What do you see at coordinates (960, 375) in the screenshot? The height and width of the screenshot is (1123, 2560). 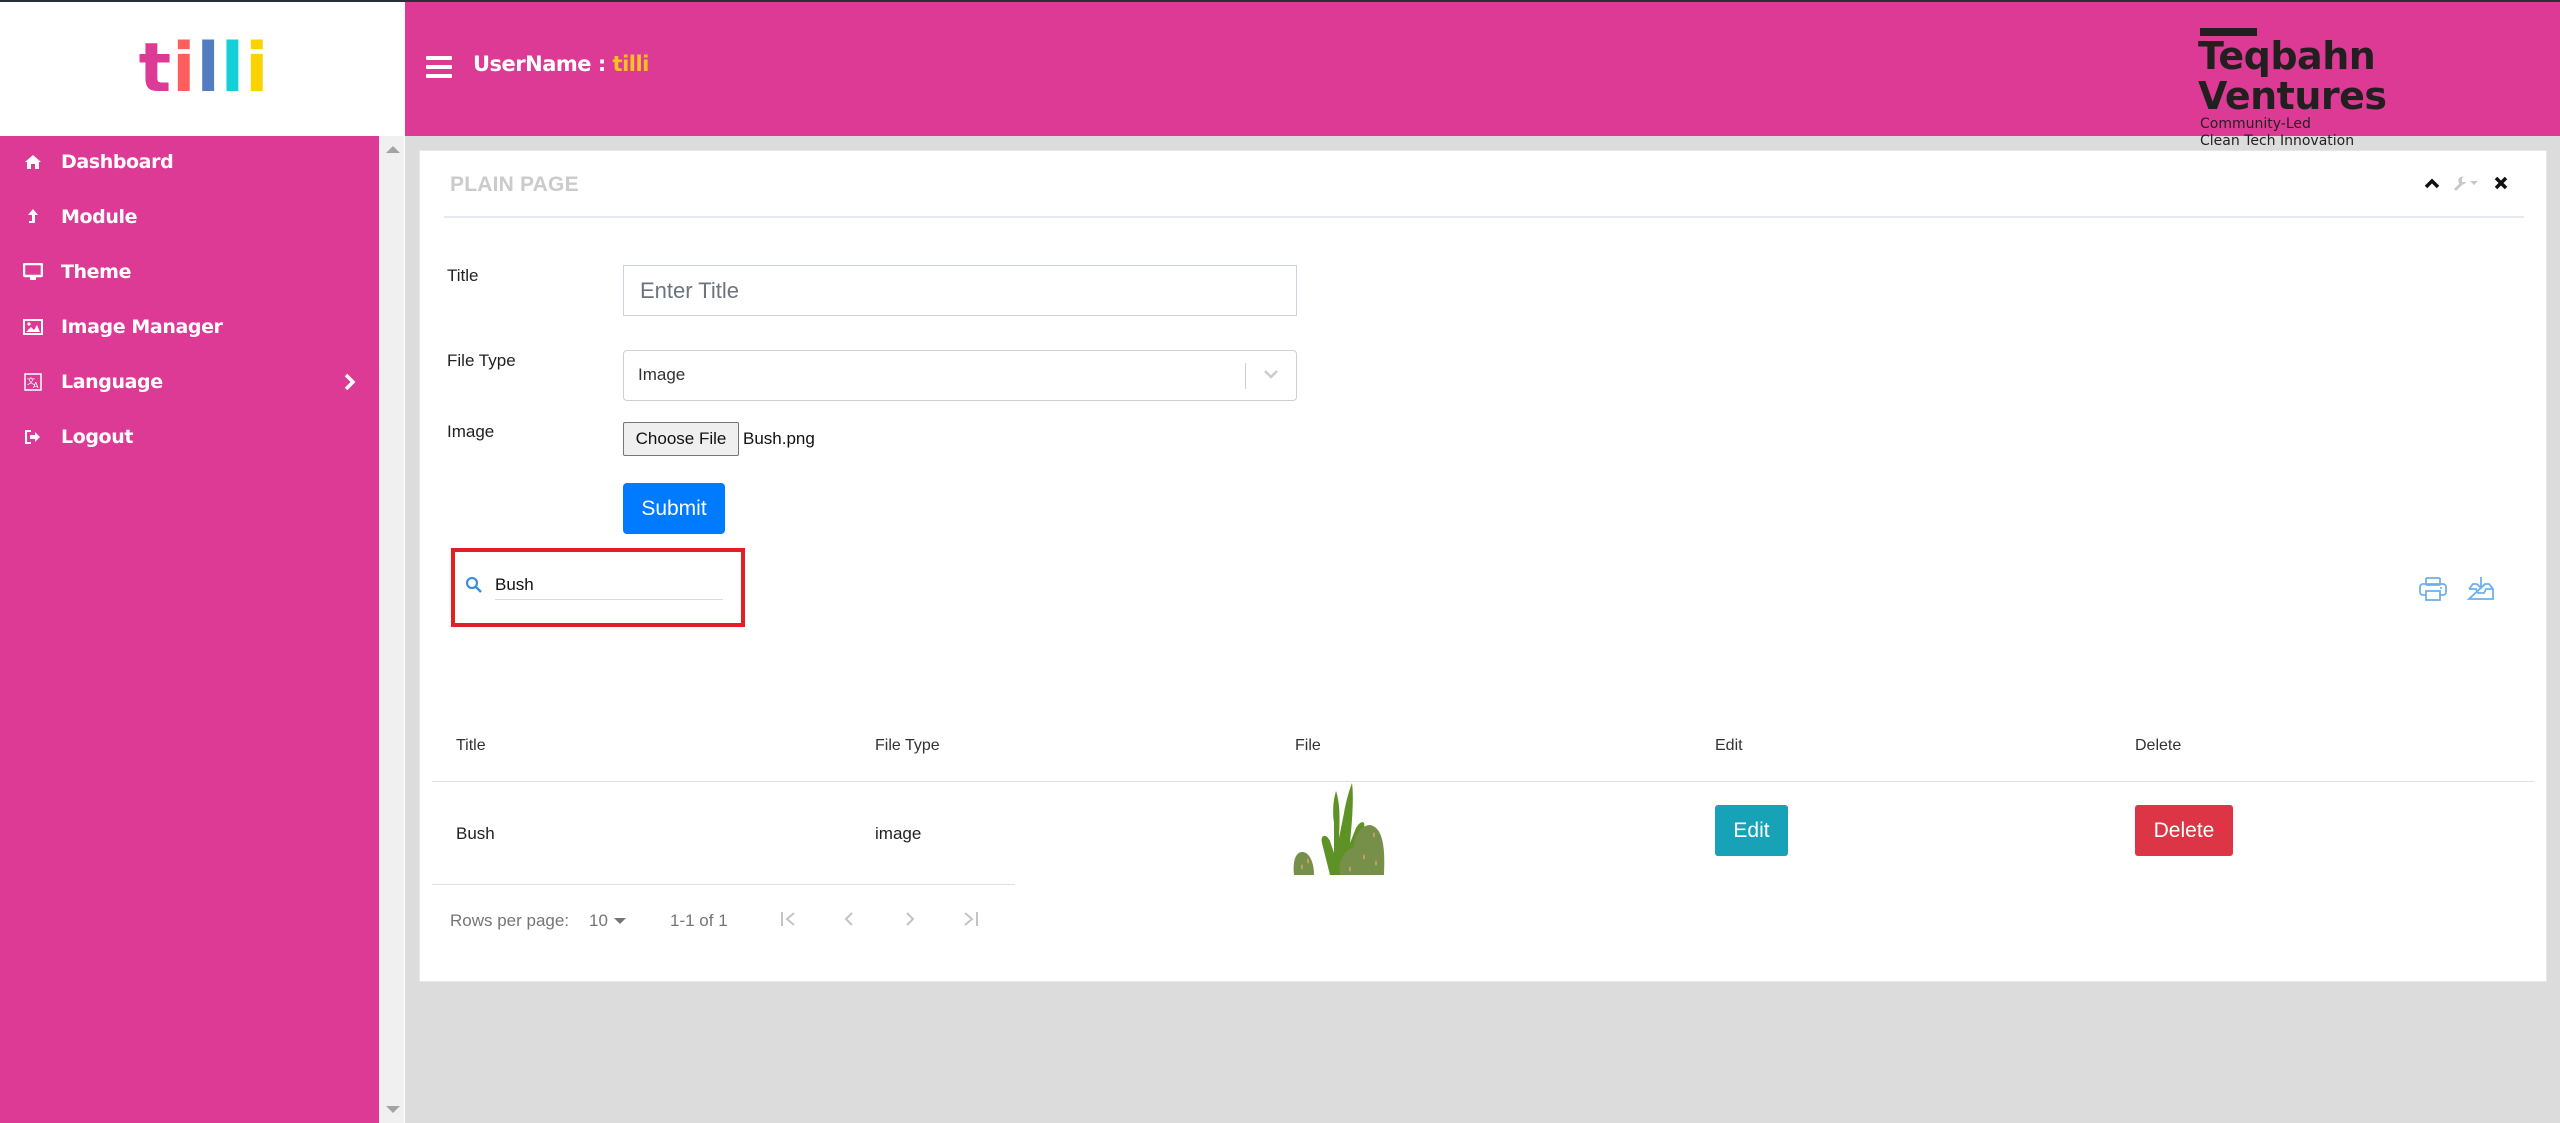 I see `file-type-select: Image` at bounding box center [960, 375].